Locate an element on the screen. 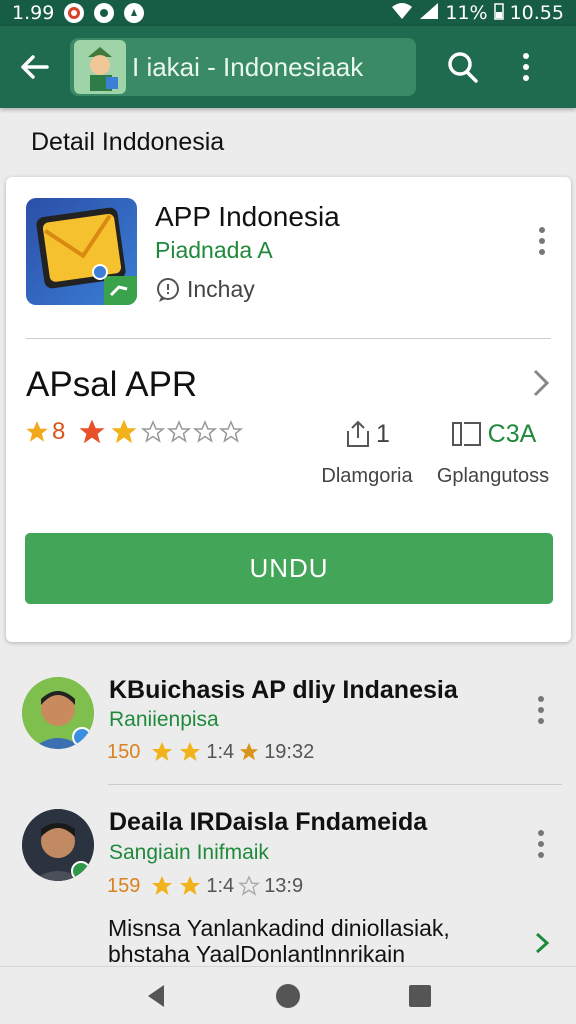 Image resolution: width=576 pixels, height=1024 pixels. back-arrow-icon is located at coordinates (35, 67).